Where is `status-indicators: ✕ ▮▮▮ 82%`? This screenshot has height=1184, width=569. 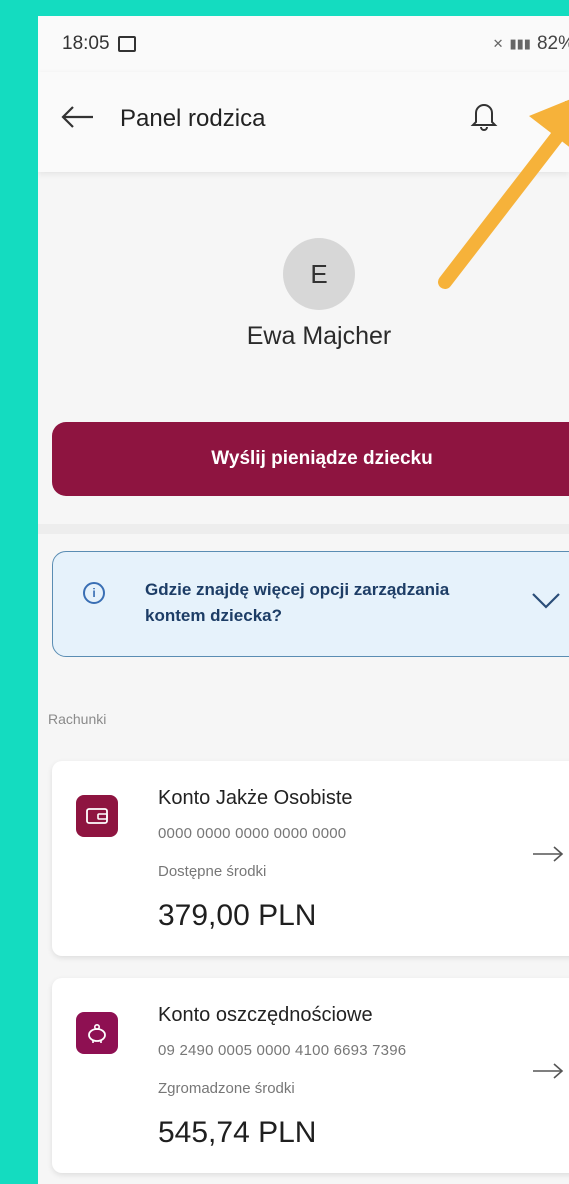 status-indicators: ✕ ▮▮▮ 82% is located at coordinates (531, 44).